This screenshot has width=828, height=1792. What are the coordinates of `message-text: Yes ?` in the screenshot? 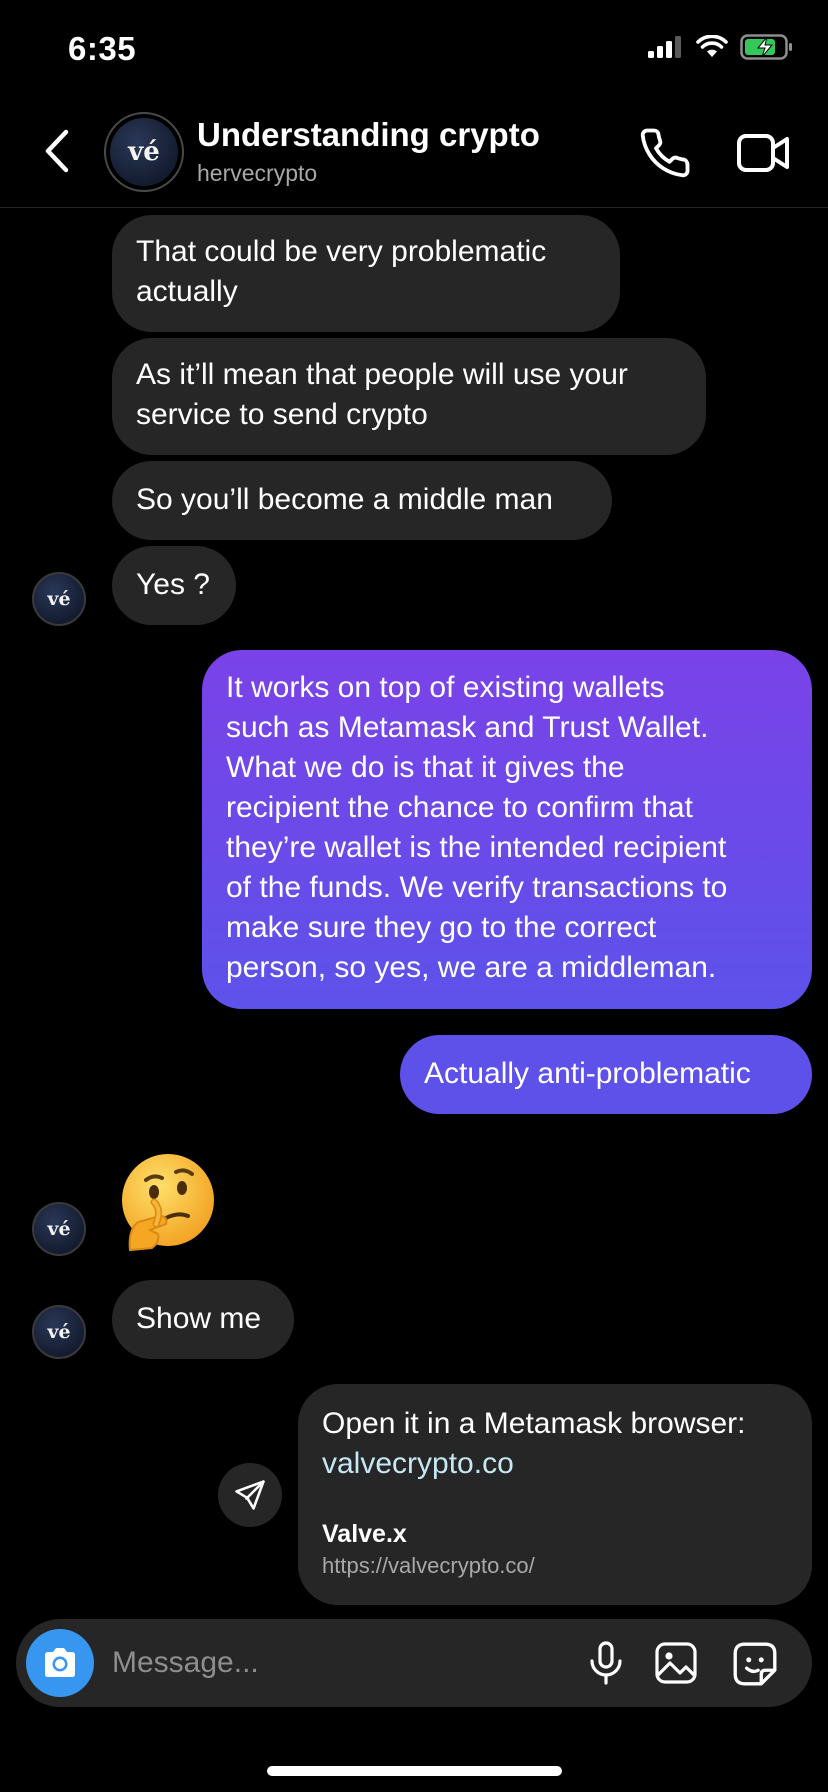 It's located at (173, 584).